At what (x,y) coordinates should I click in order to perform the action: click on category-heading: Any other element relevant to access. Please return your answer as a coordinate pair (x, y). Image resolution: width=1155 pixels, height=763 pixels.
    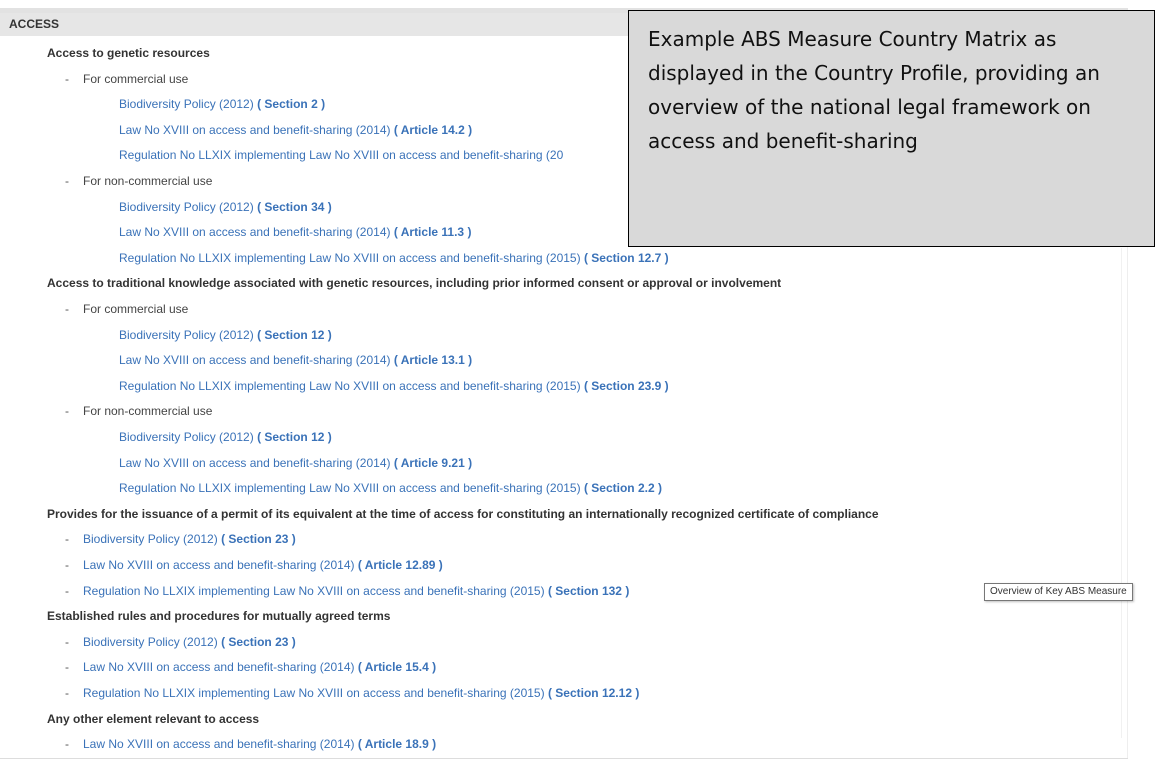
    Looking at the image, I should click on (153, 719).